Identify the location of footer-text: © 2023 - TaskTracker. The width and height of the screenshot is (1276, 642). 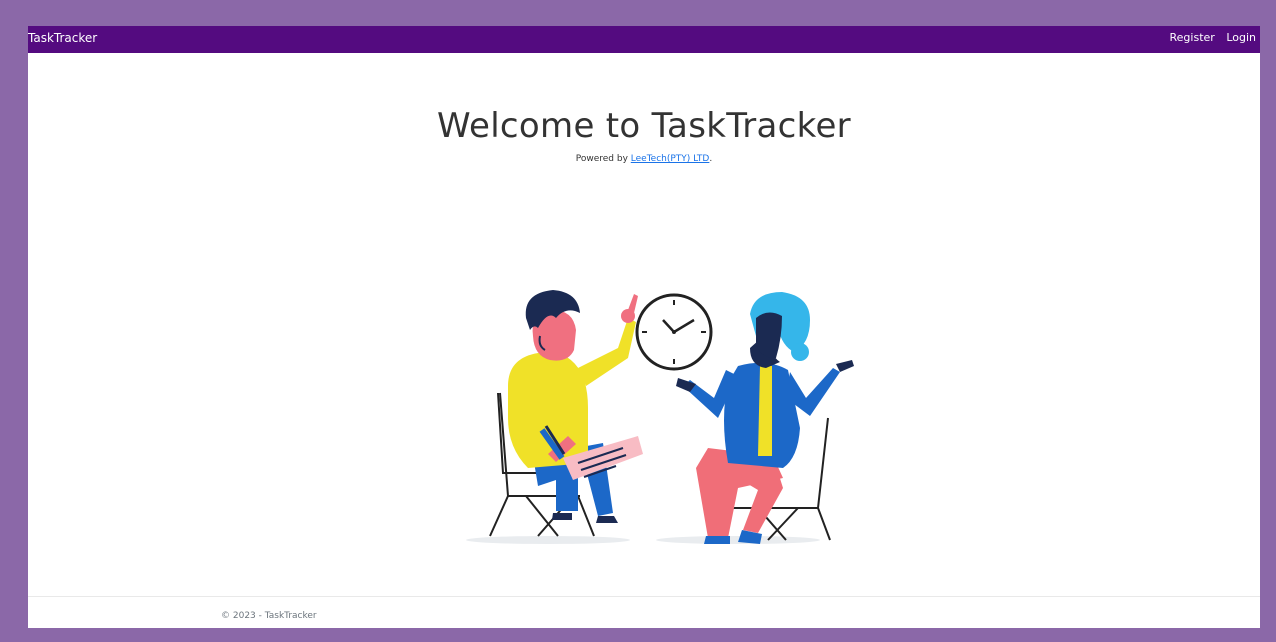
(269, 616).